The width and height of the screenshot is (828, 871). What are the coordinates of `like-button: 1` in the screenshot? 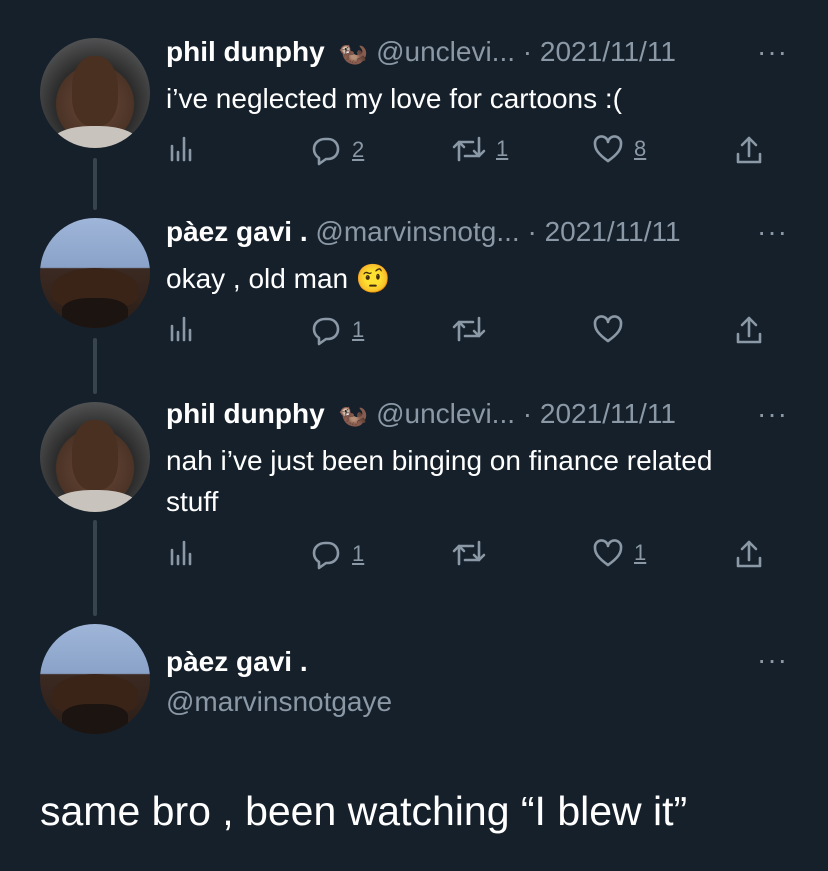 It's located at (619, 553).